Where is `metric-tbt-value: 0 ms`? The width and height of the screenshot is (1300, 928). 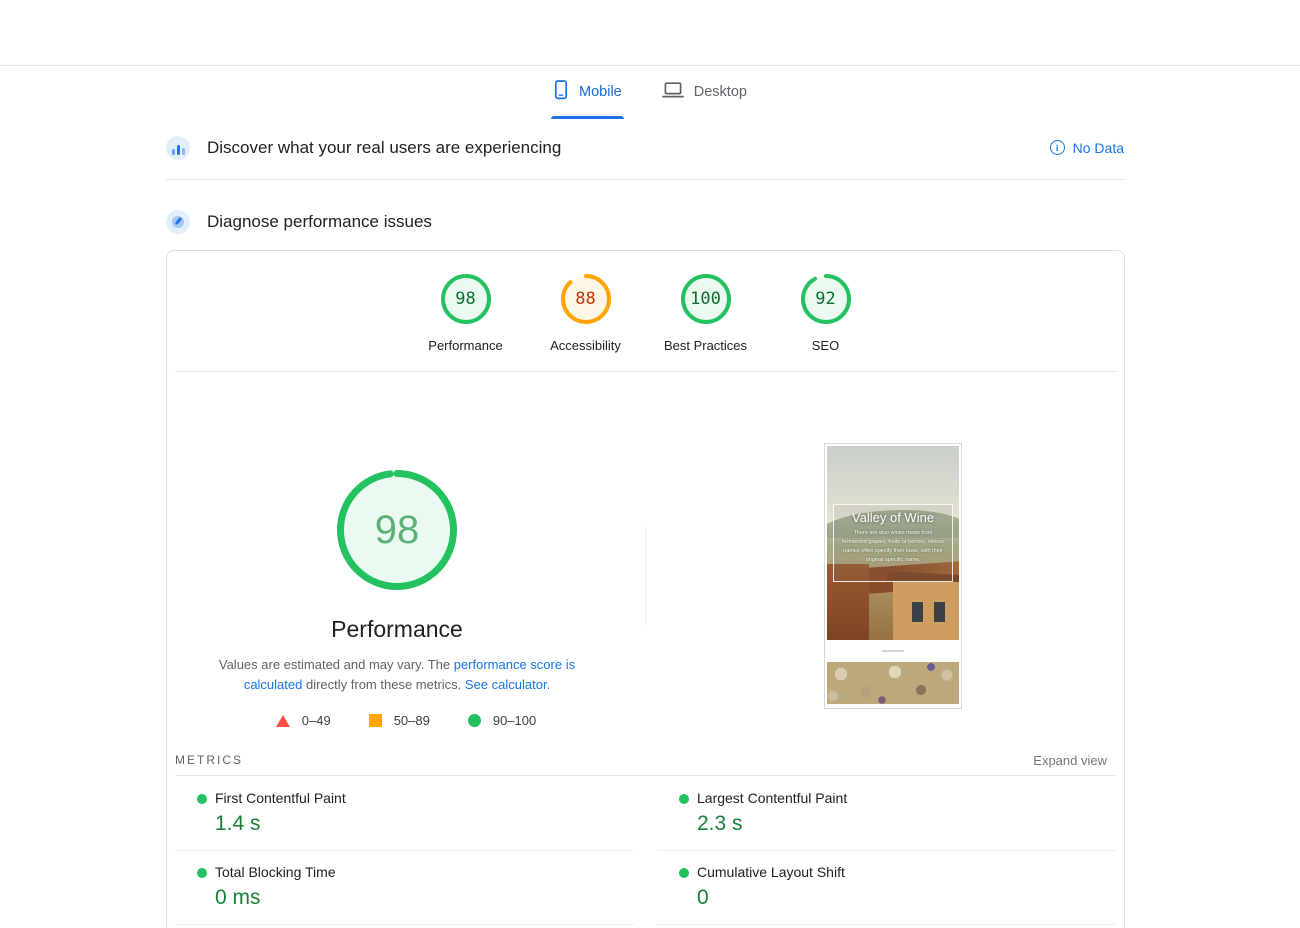 metric-tbt-value: 0 ms is located at coordinates (238, 897).